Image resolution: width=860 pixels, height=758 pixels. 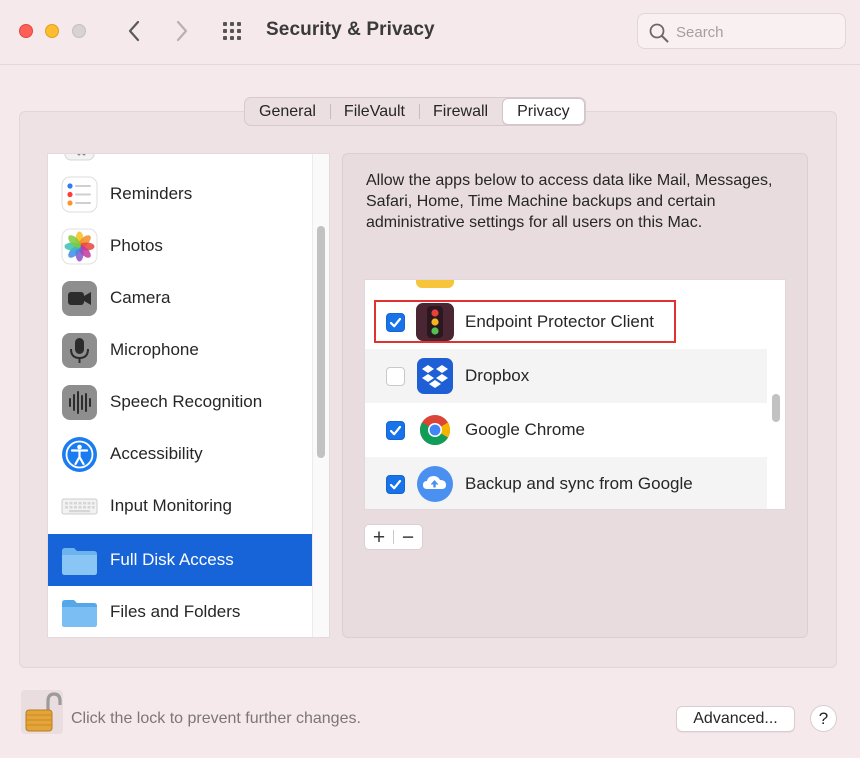 I want to click on dropbox-icon, so click(x=435, y=376).